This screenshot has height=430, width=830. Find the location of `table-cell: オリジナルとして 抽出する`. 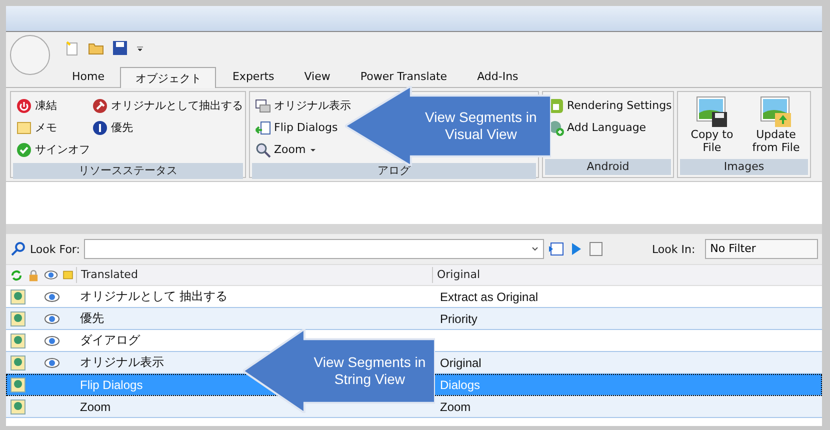

table-cell: オリジナルとして 抽出する is located at coordinates (154, 296).